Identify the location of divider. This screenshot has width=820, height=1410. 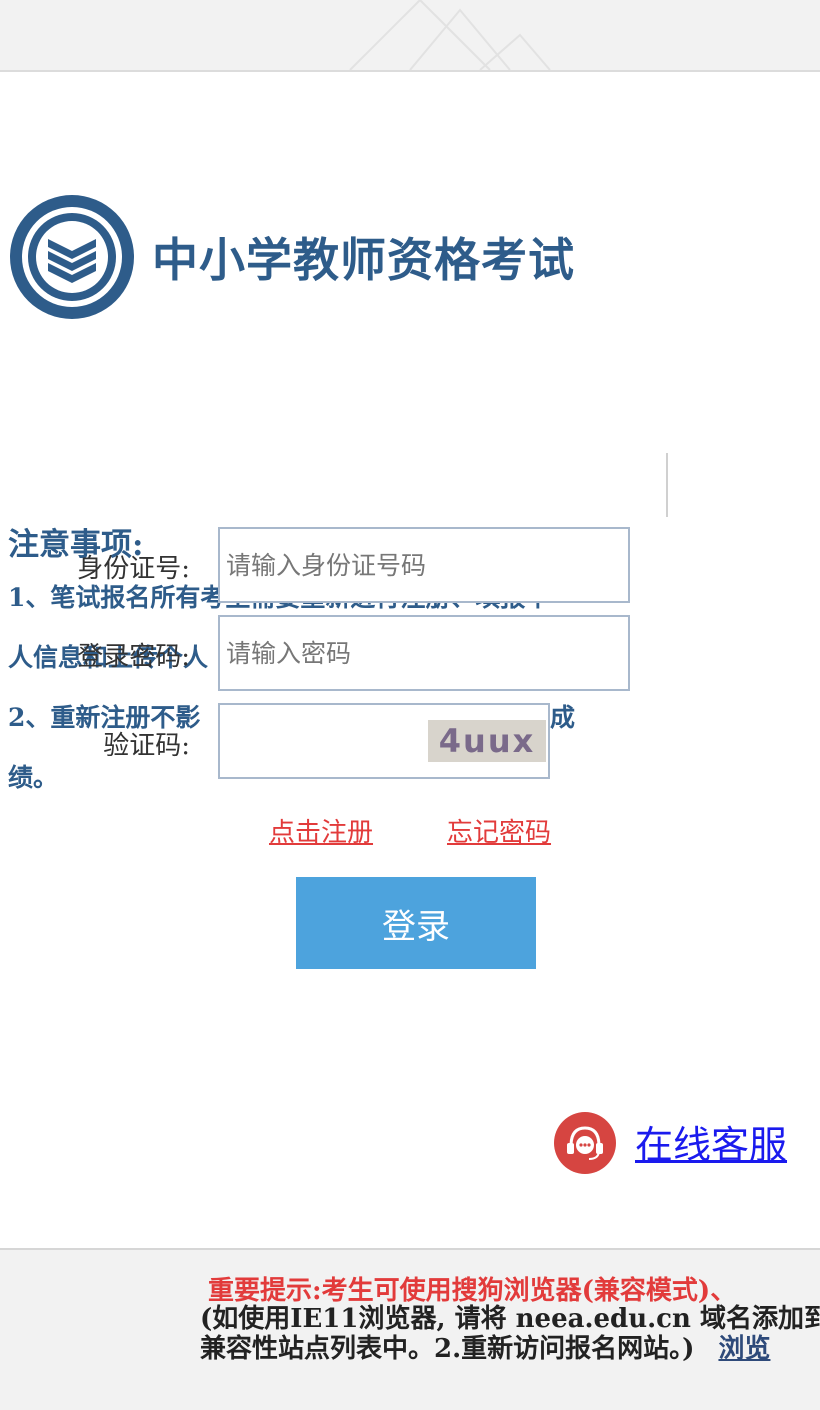
(667, 485).